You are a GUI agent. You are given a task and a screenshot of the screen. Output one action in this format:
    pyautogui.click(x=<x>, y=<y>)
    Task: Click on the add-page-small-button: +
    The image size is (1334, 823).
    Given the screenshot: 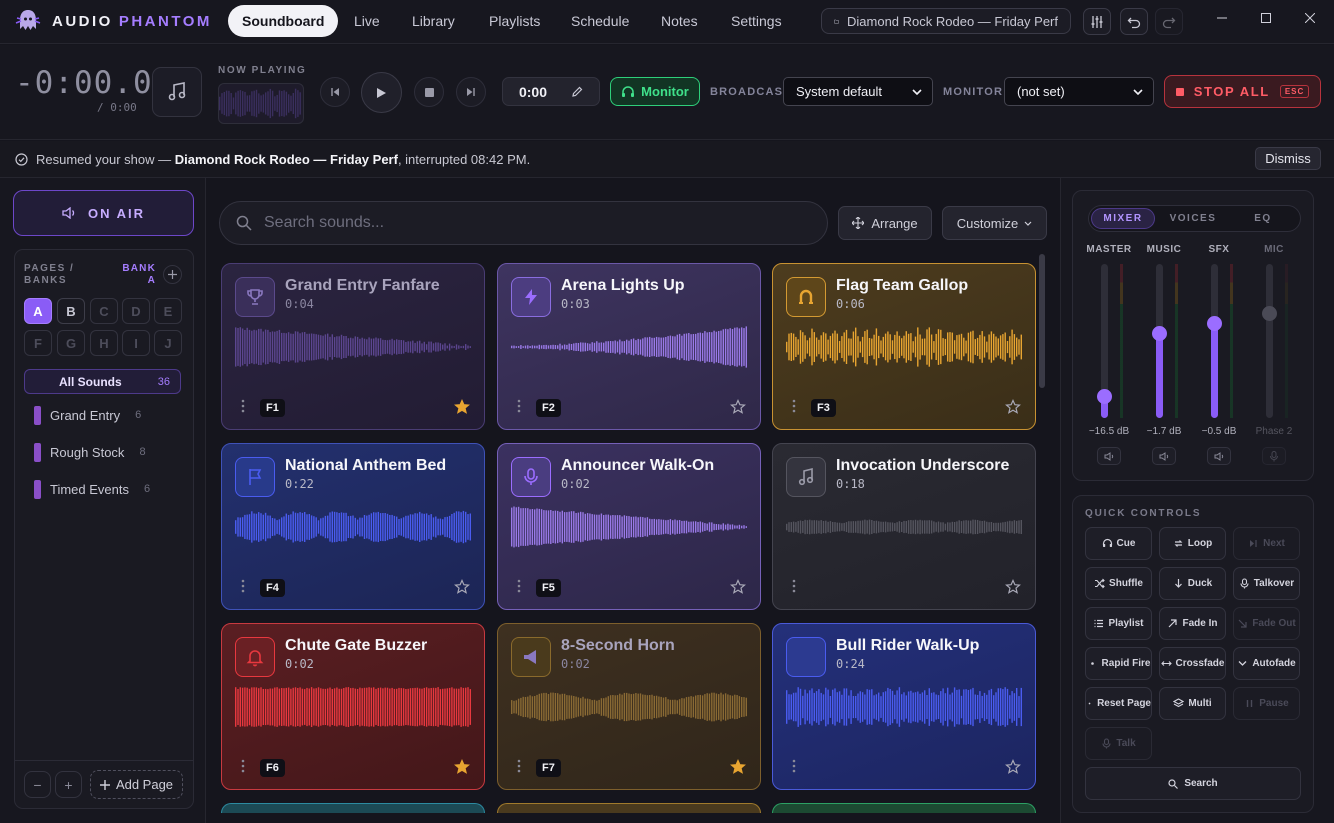 What is the action you would take?
    pyautogui.click(x=68, y=784)
    